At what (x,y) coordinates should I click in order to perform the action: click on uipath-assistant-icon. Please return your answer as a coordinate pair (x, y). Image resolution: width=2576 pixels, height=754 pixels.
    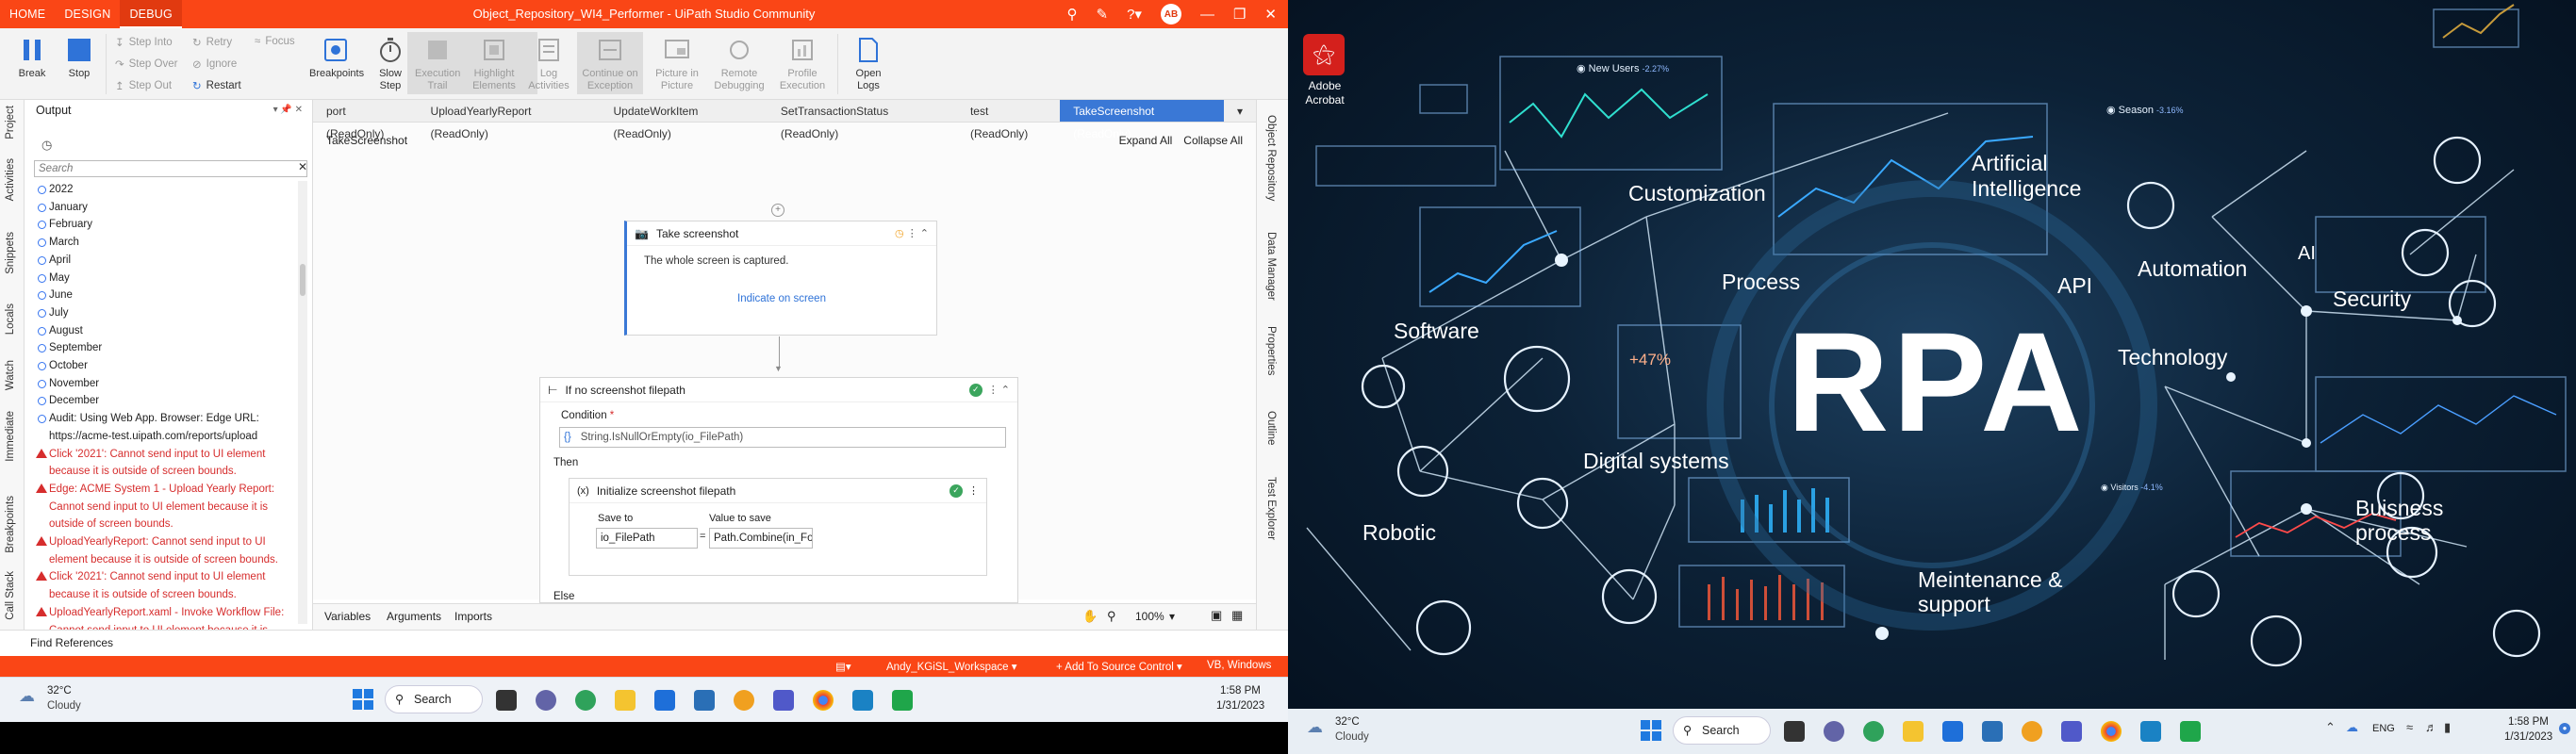
    Looking at the image, I should click on (2190, 731).